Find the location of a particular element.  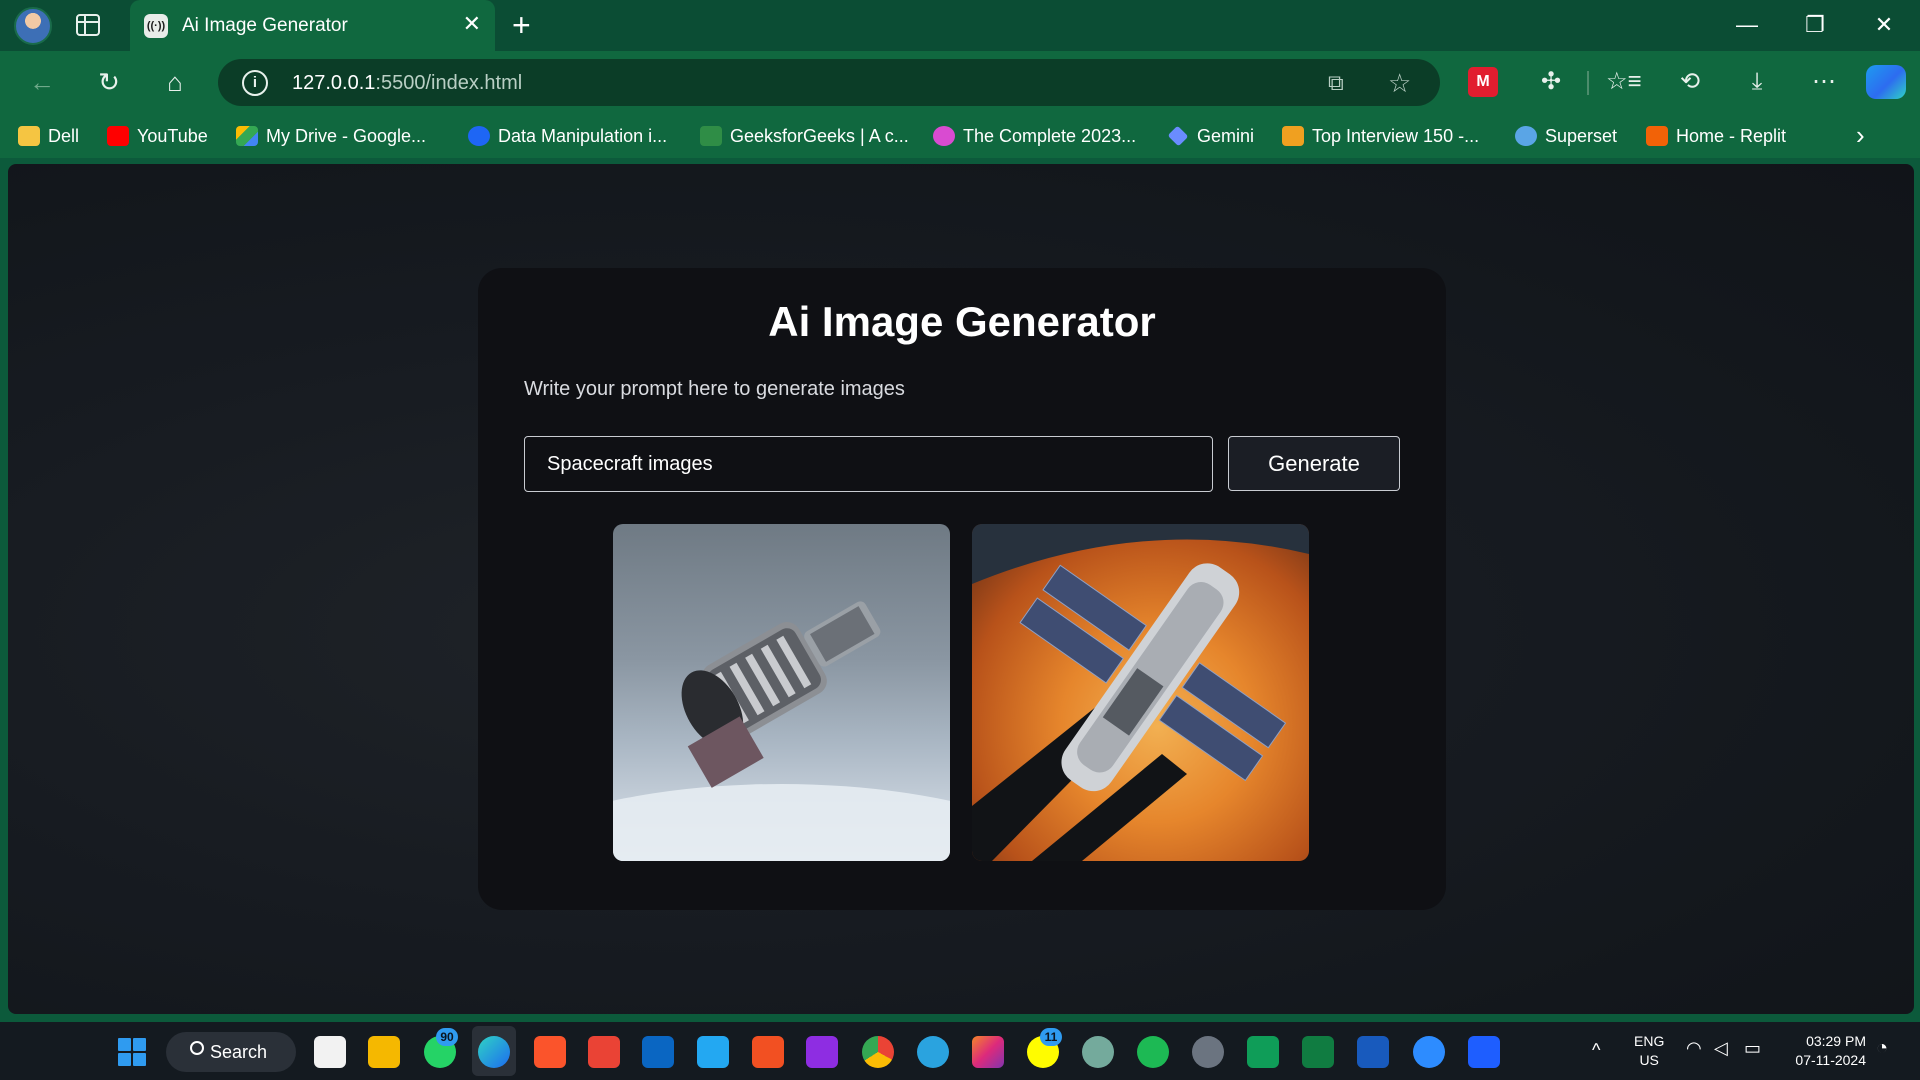

bookmark-dell: Dell is located at coordinates (48, 136).